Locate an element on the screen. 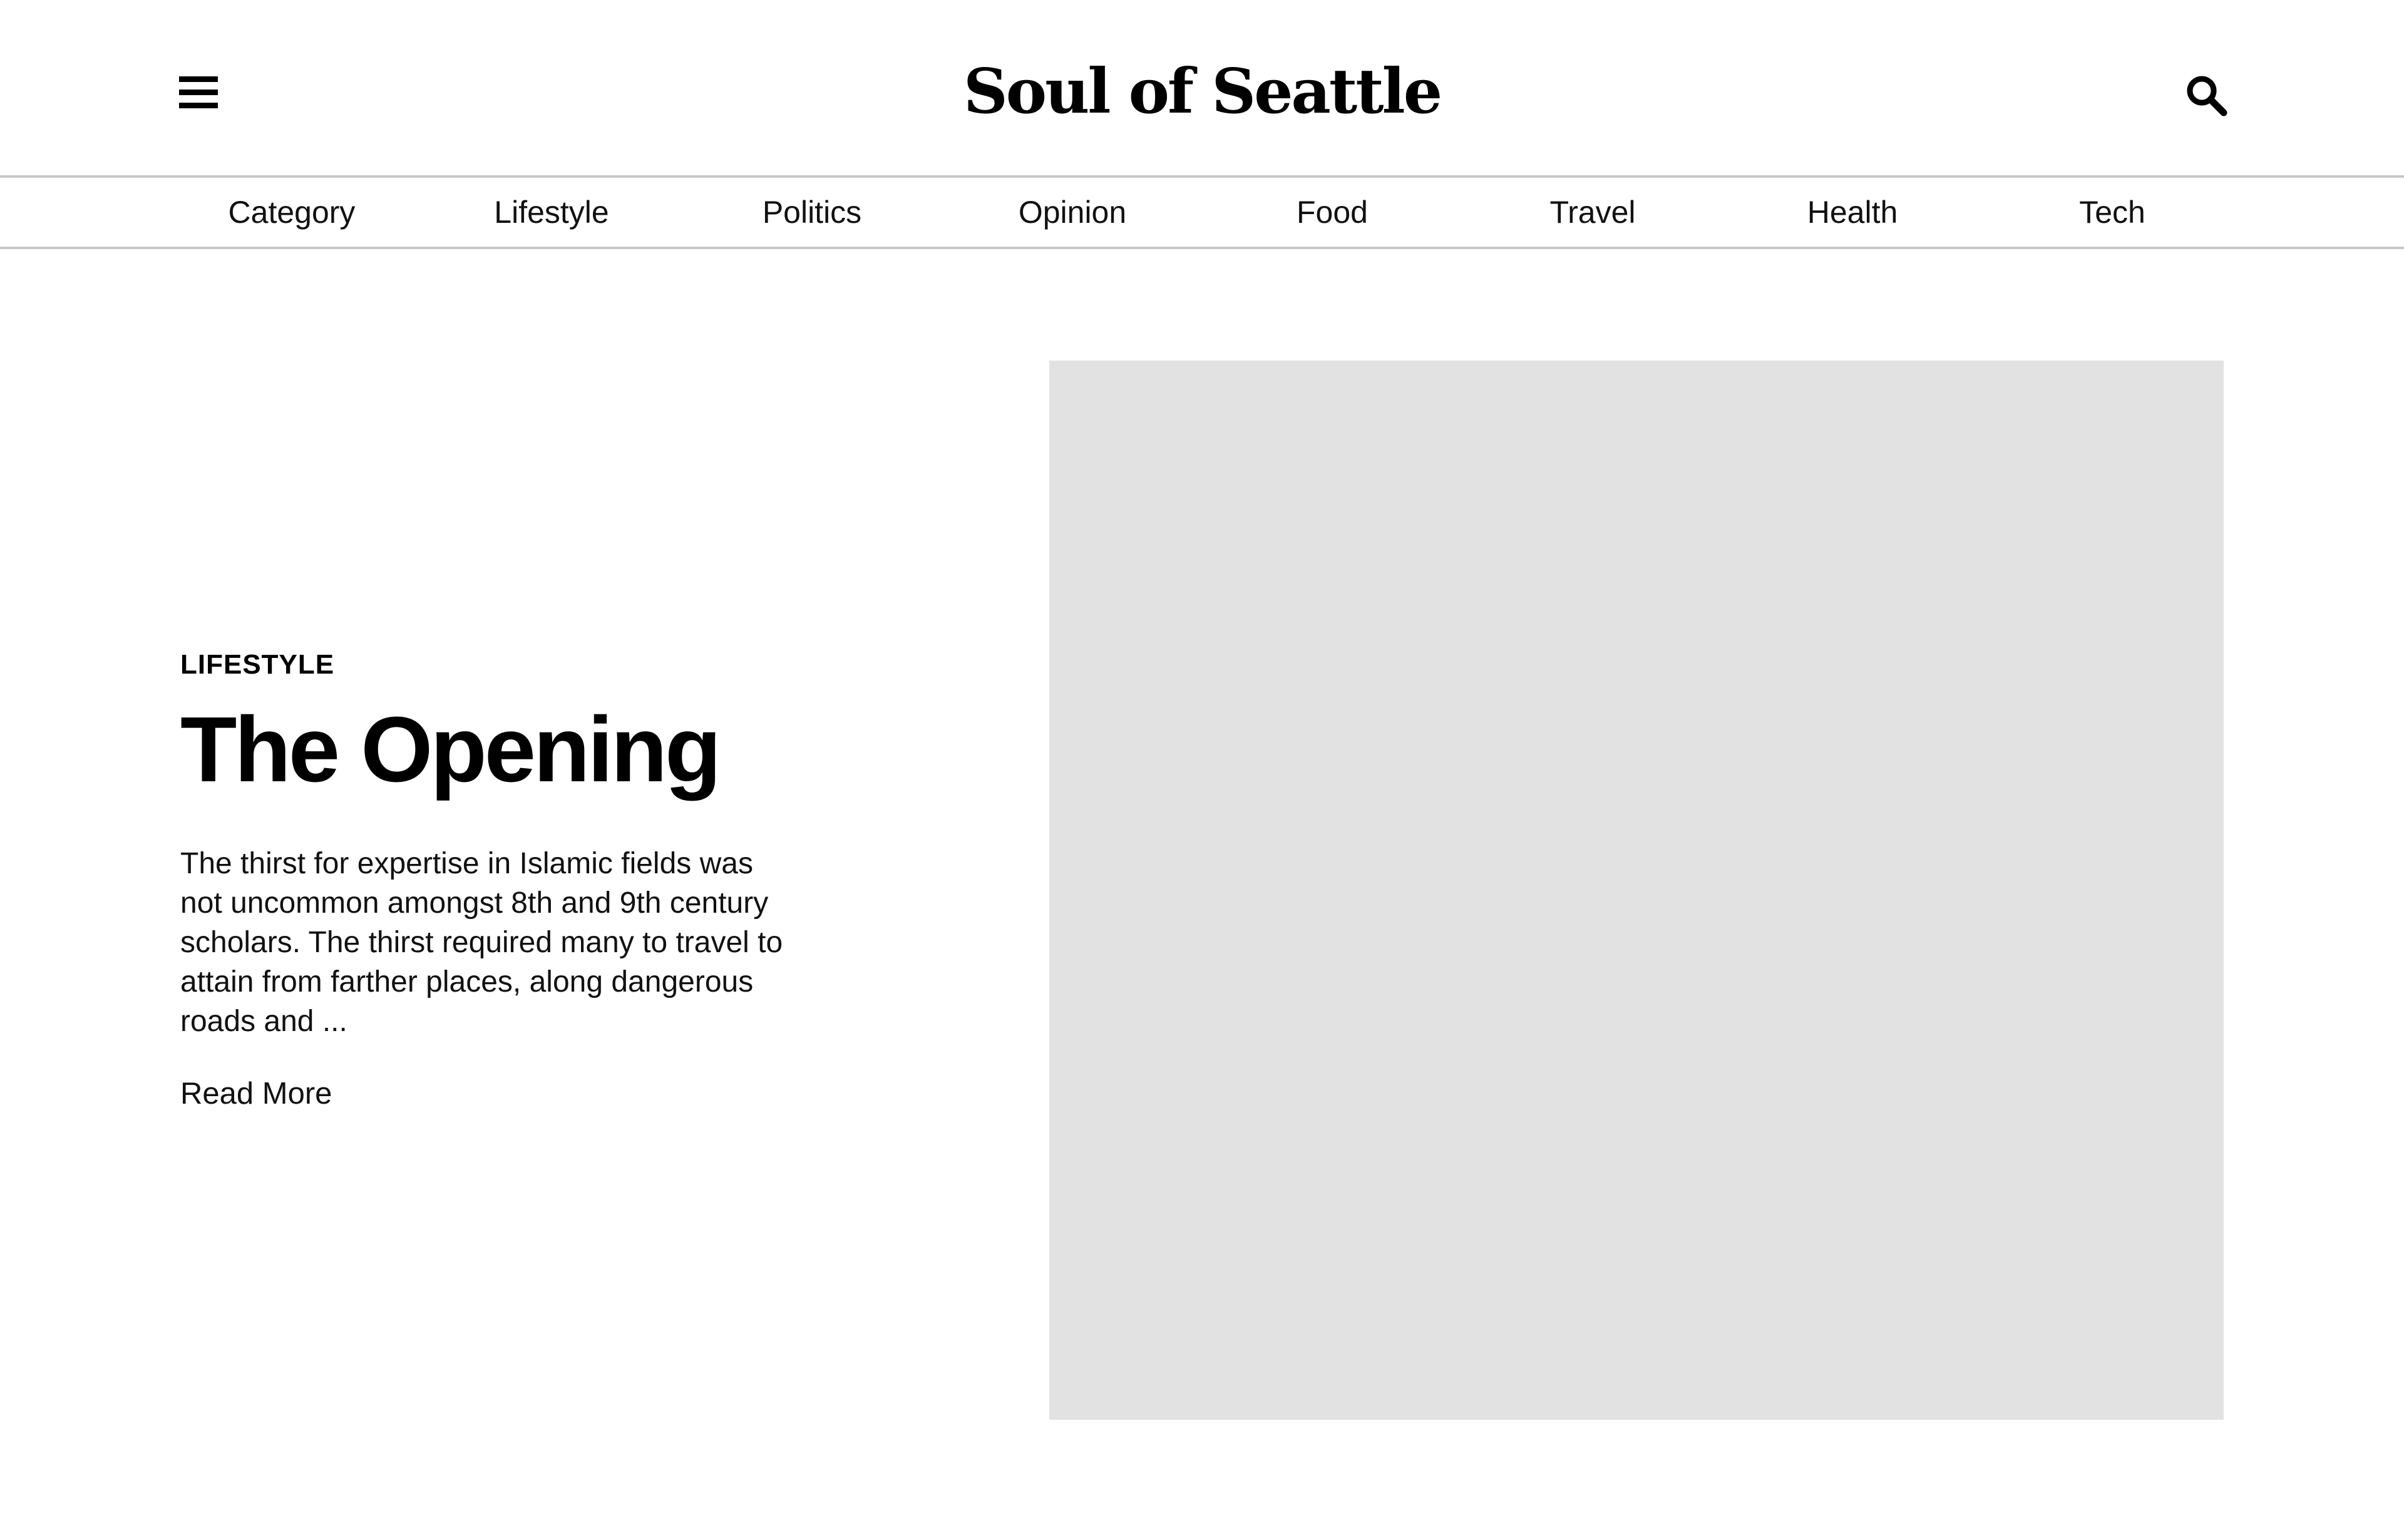 The height and width of the screenshot is (1540, 2404). search-button is located at coordinates (2206, 95).